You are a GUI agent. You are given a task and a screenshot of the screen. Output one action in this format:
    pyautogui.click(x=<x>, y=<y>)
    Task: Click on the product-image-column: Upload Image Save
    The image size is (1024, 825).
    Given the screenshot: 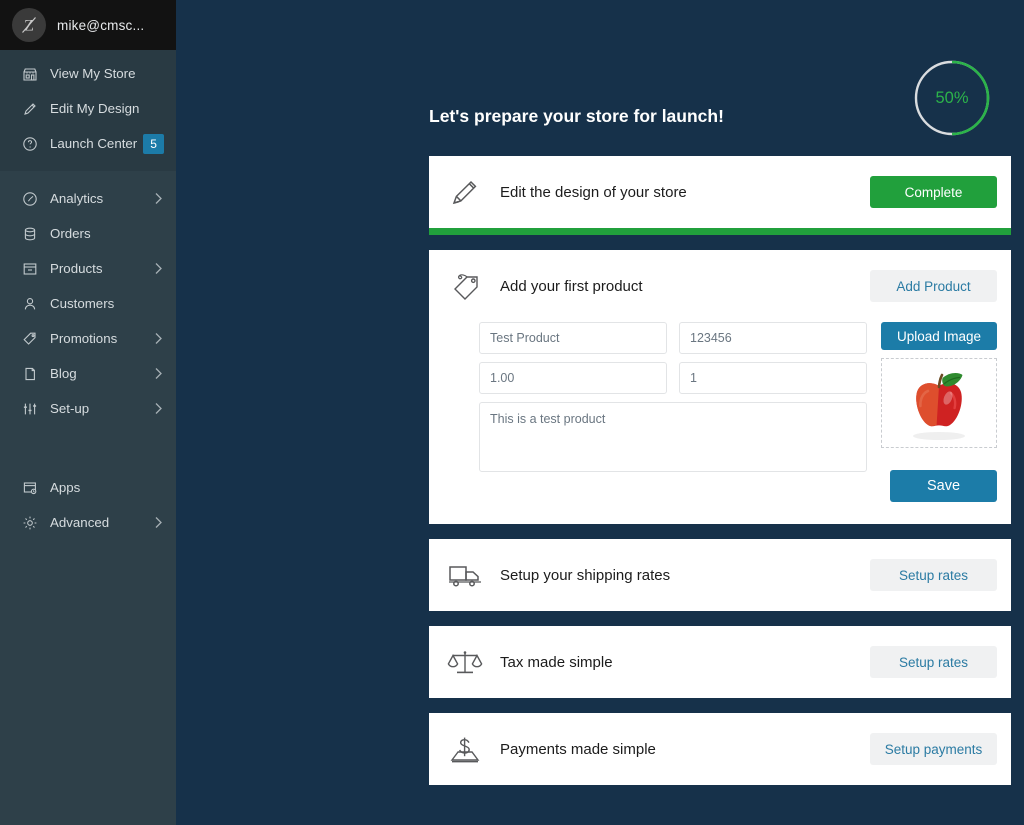 What is the action you would take?
    pyautogui.click(x=939, y=412)
    